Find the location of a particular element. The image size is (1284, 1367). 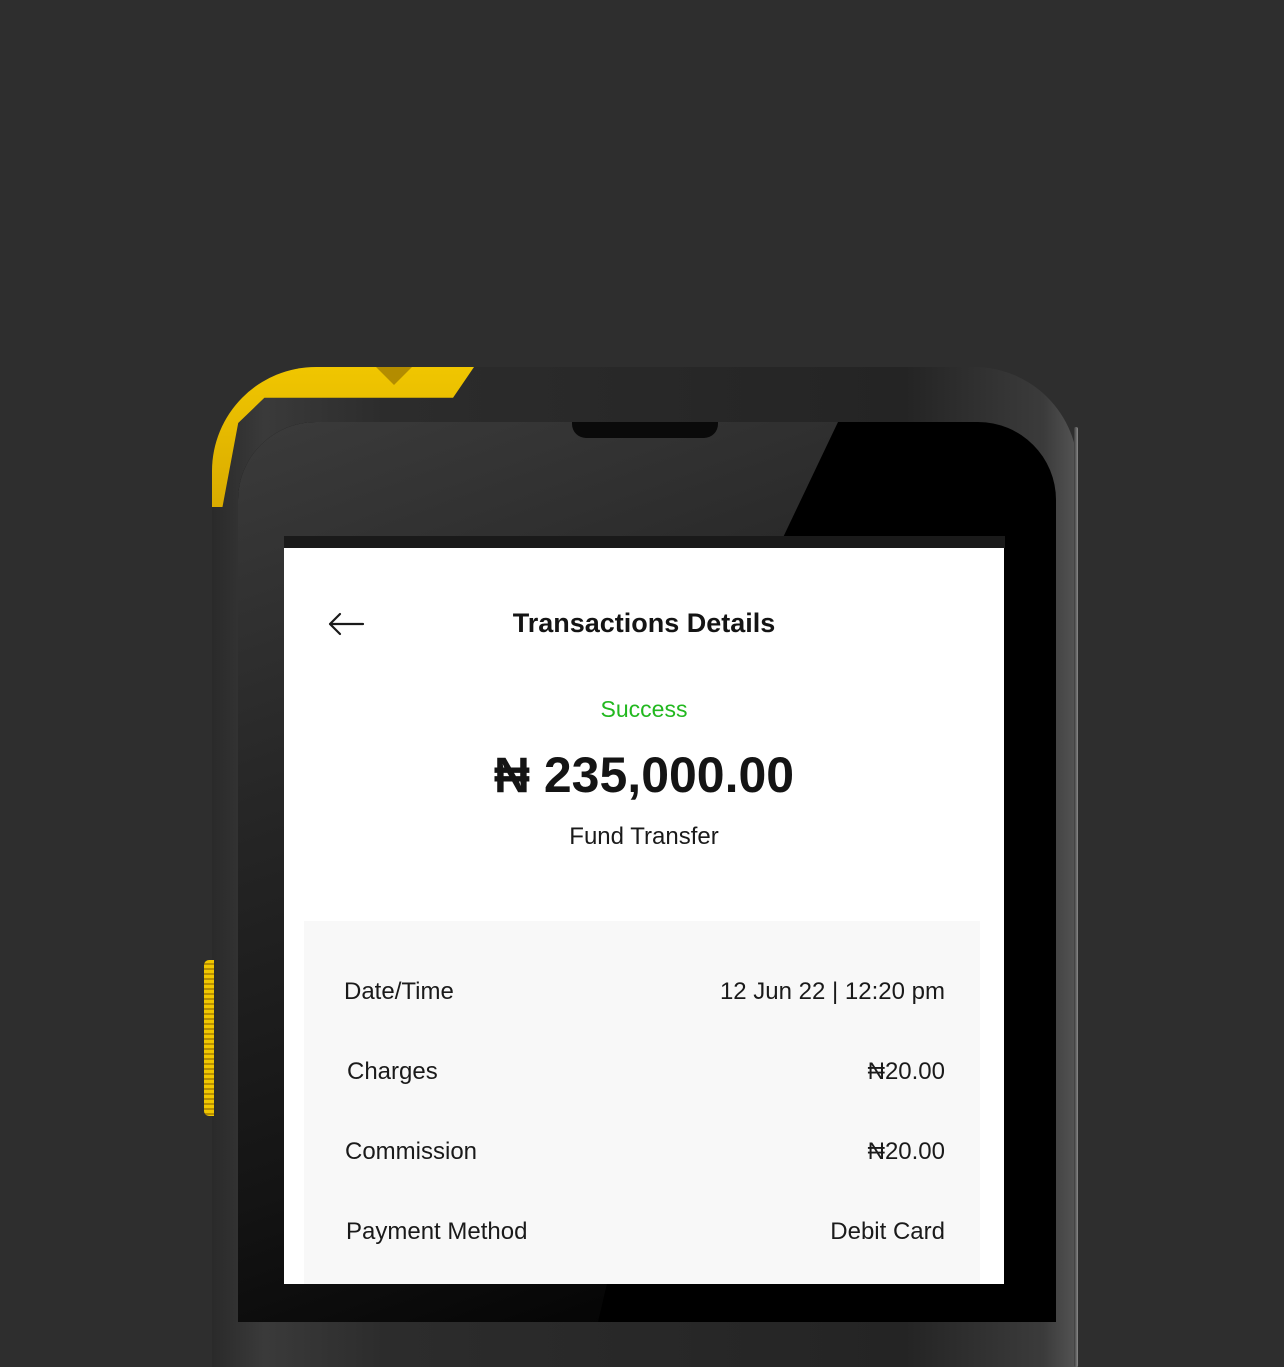

page-title: Transactions Details is located at coordinates (644, 623).